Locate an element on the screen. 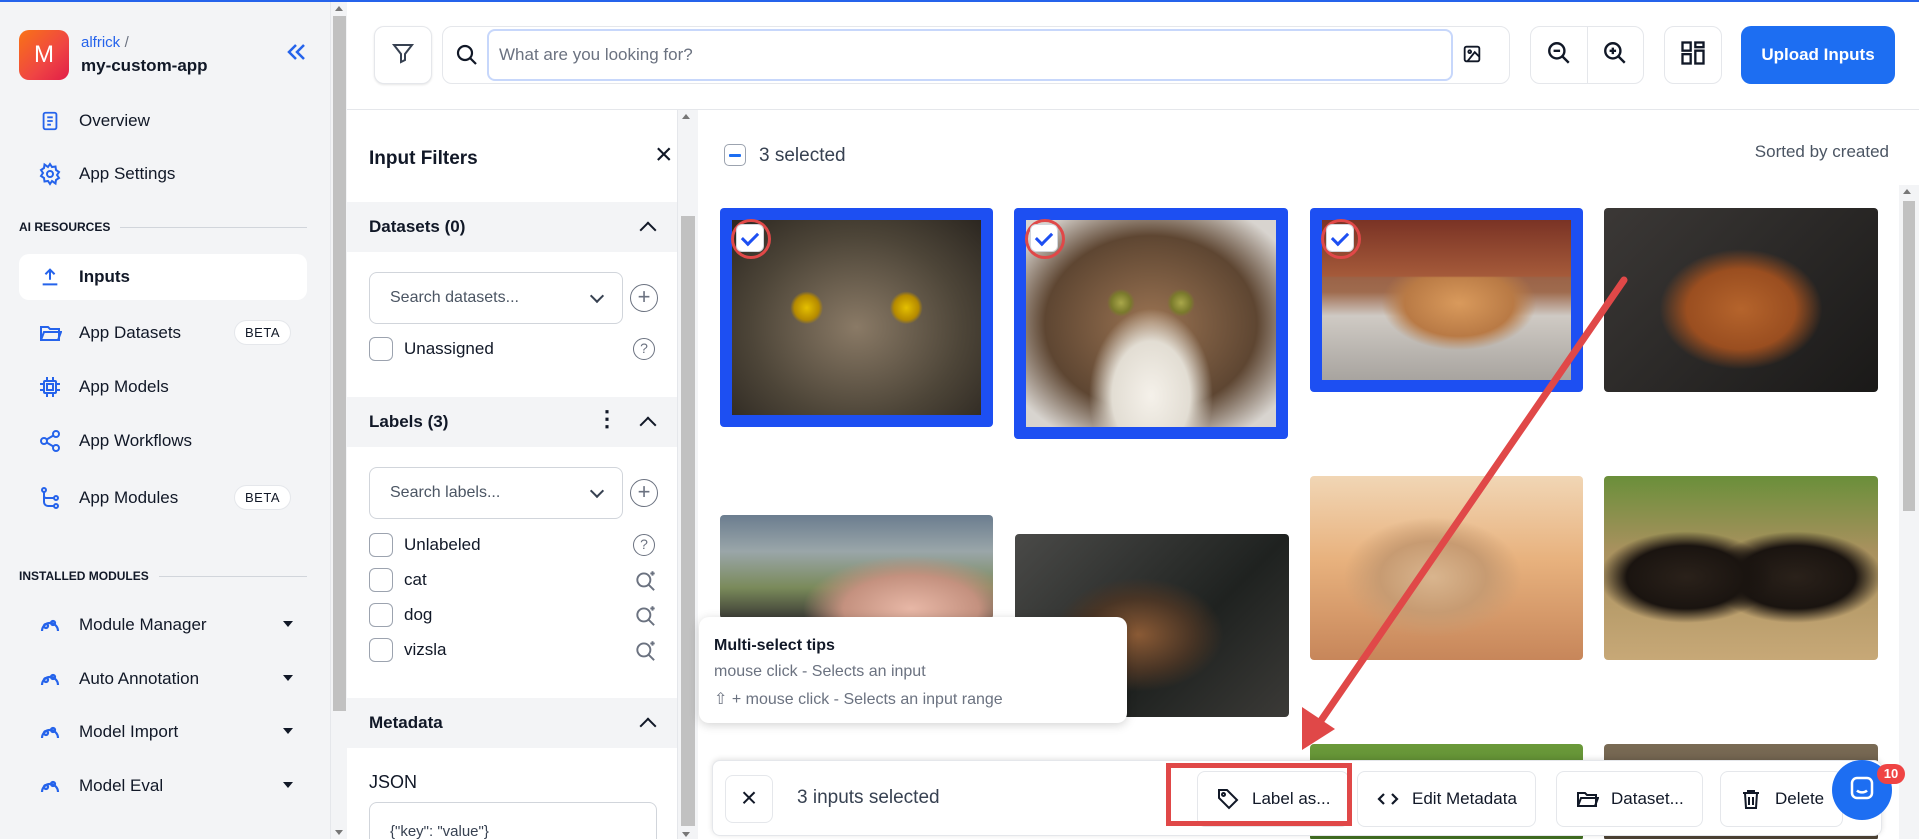  vizsla-dog-image is located at coordinates (1741, 300).